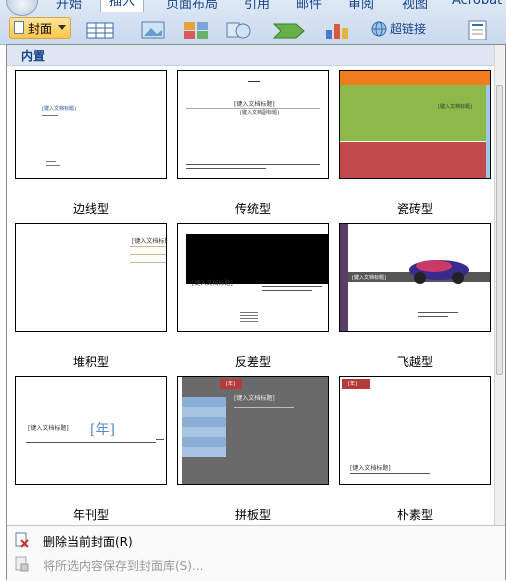 Image resolution: width=506 pixels, height=581 pixels. I want to click on cover-subtitle-text: [键入文档副标题], so click(259, 113).